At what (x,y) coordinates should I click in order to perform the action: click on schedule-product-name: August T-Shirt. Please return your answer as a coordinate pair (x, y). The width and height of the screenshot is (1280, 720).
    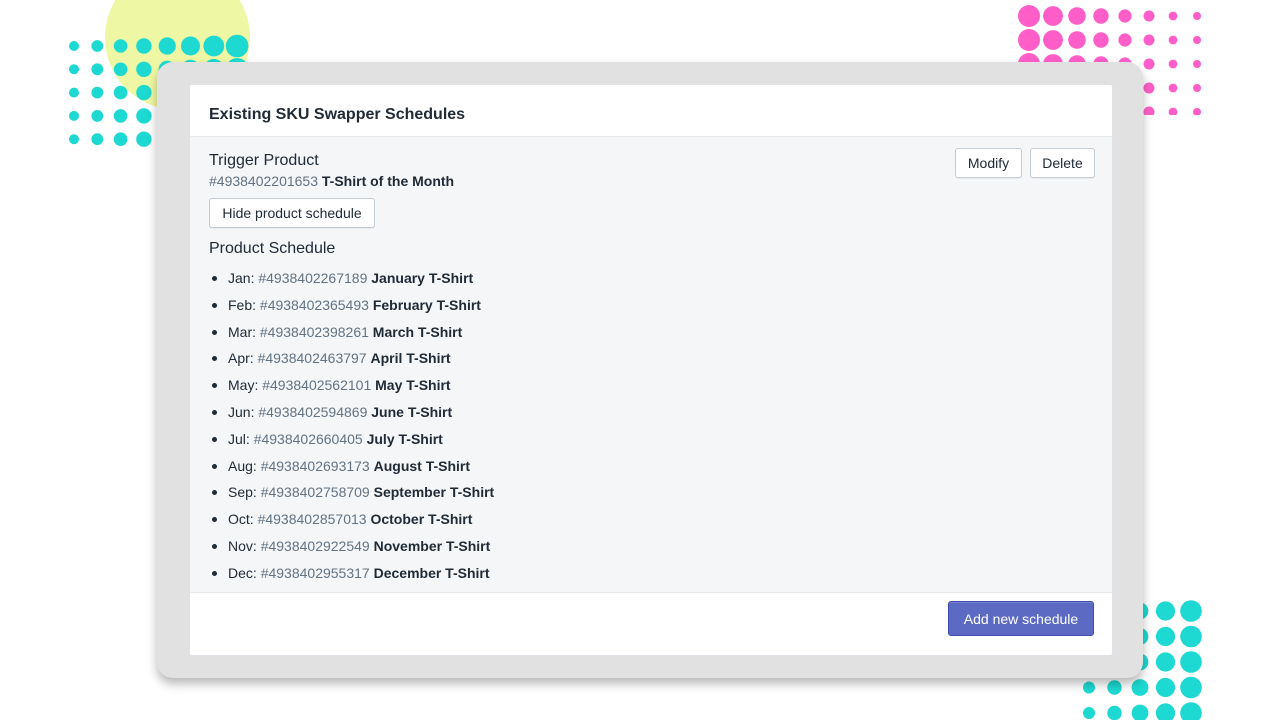
    Looking at the image, I should click on (422, 465).